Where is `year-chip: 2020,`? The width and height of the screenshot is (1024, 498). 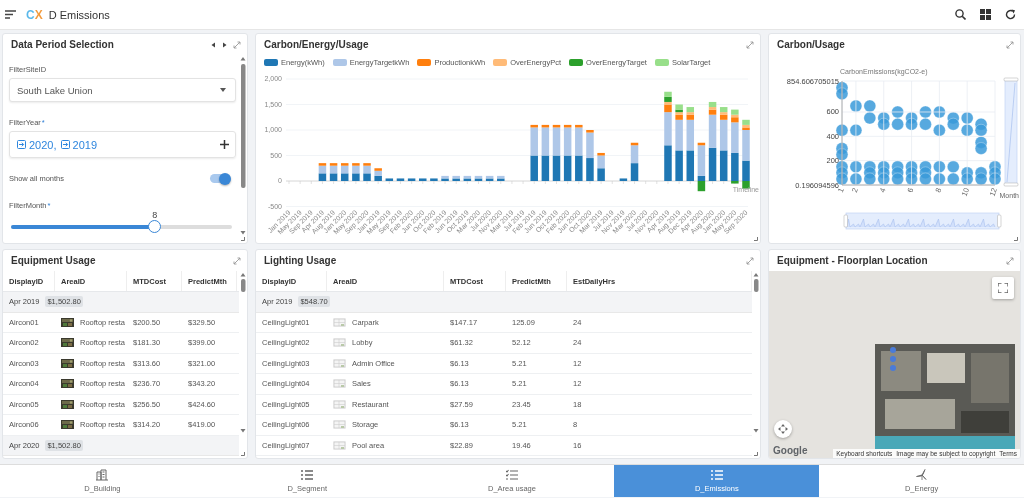
year-chip: 2020, is located at coordinates (37, 144).